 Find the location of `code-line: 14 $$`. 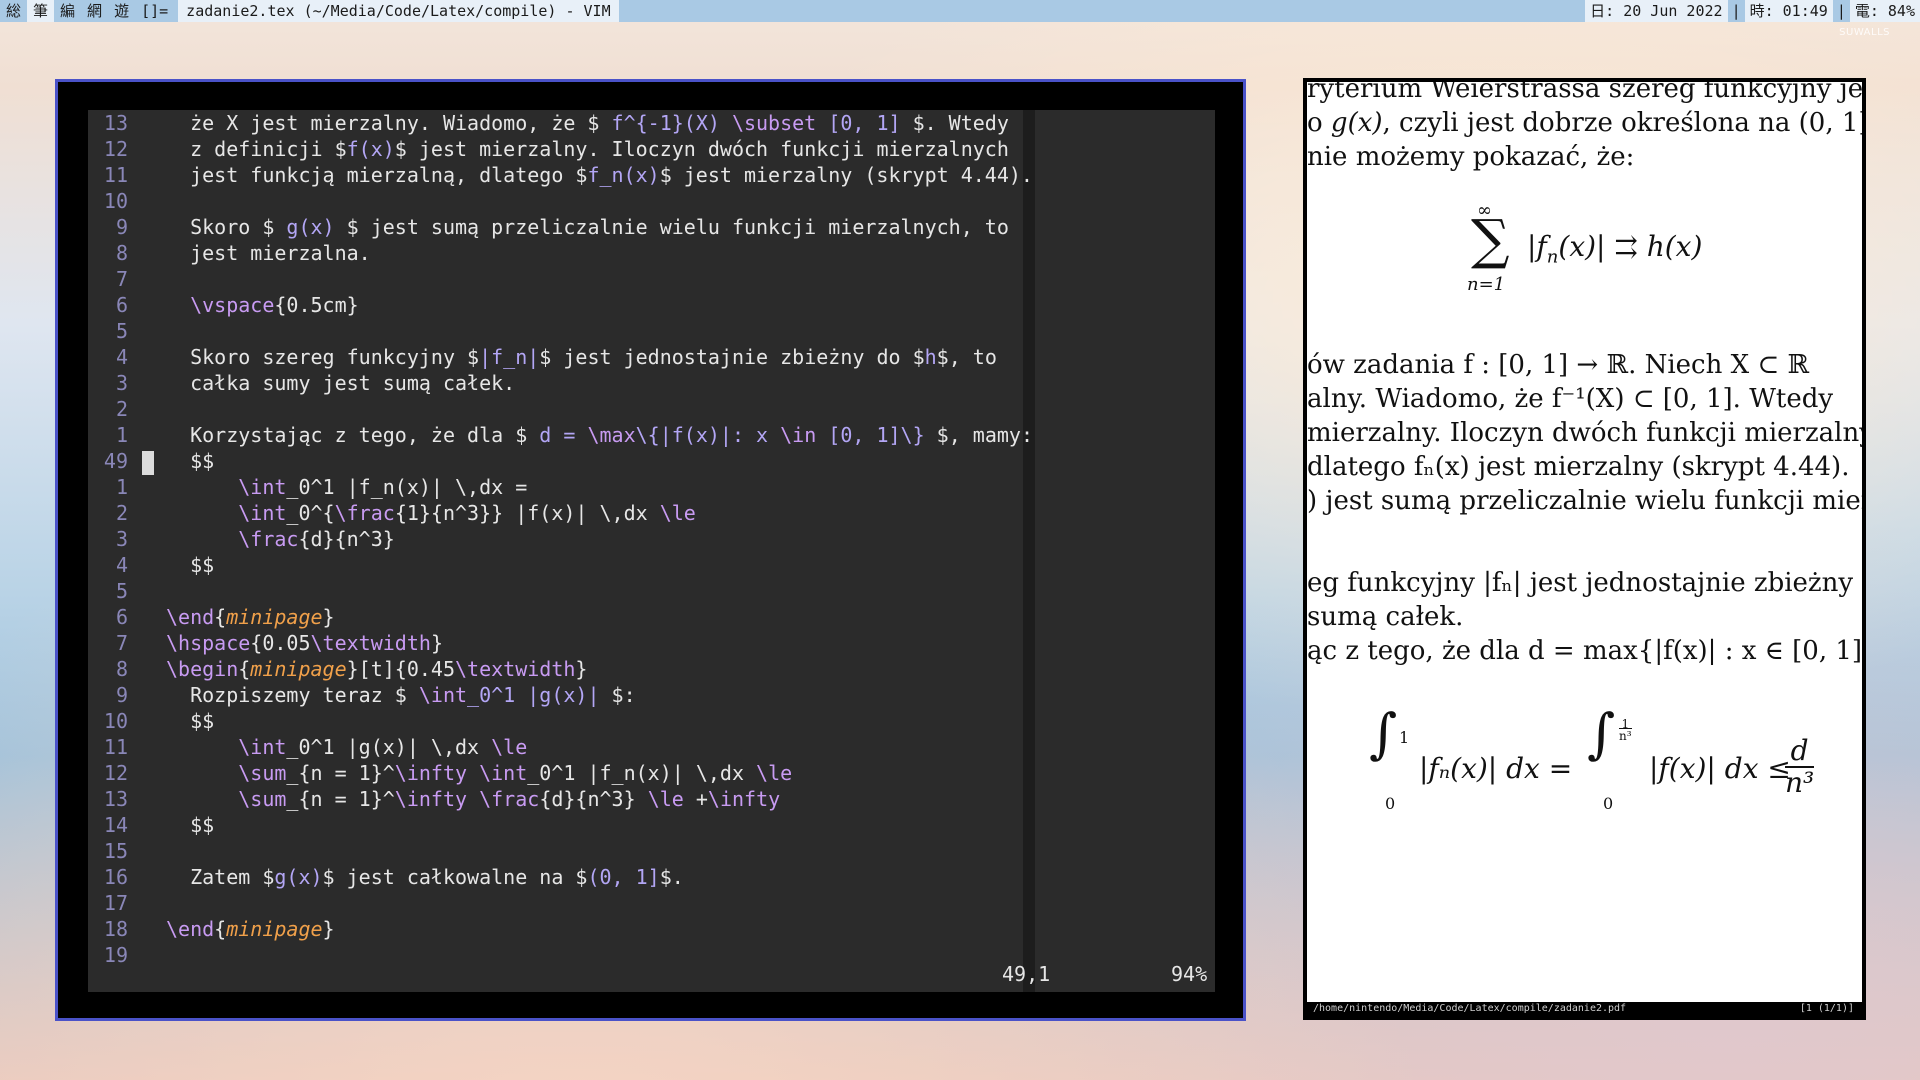

code-line: 14 $$ is located at coordinates (560, 825).